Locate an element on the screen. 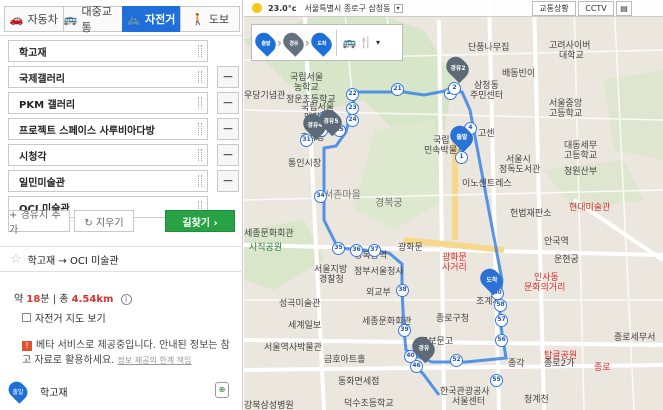 The width and height of the screenshot is (663, 410). mode-label: 도보 is located at coordinates (219, 19).